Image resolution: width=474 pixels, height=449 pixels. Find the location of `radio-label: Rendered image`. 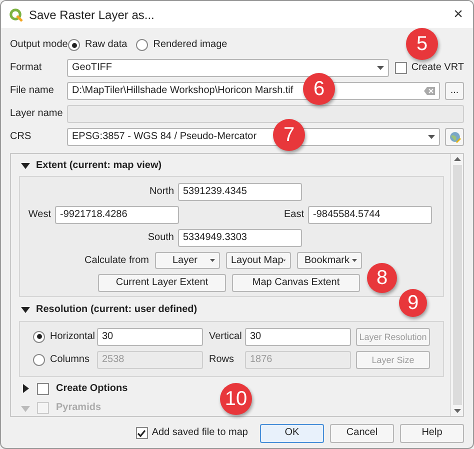

radio-label: Rendered image is located at coordinates (190, 45).